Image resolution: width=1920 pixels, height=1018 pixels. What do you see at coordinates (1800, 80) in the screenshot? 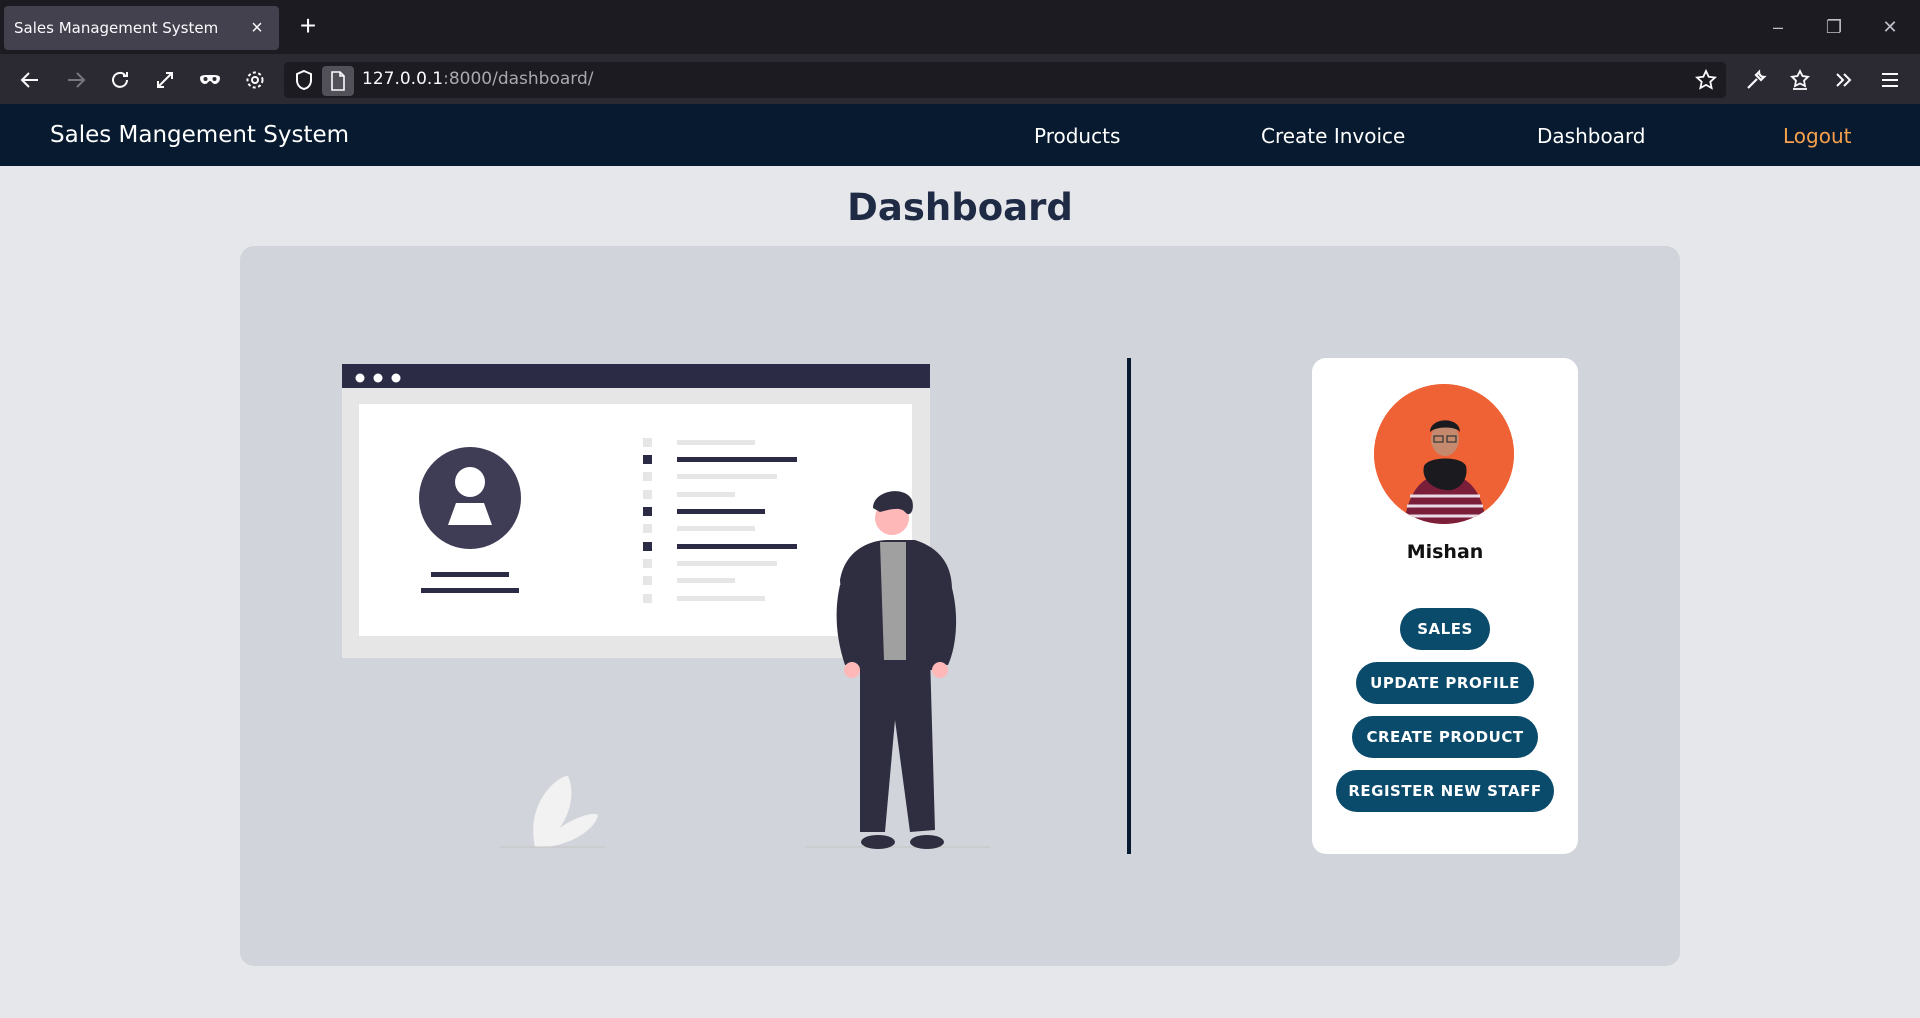
I see `extensions-icon` at bounding box center [1800, 80].